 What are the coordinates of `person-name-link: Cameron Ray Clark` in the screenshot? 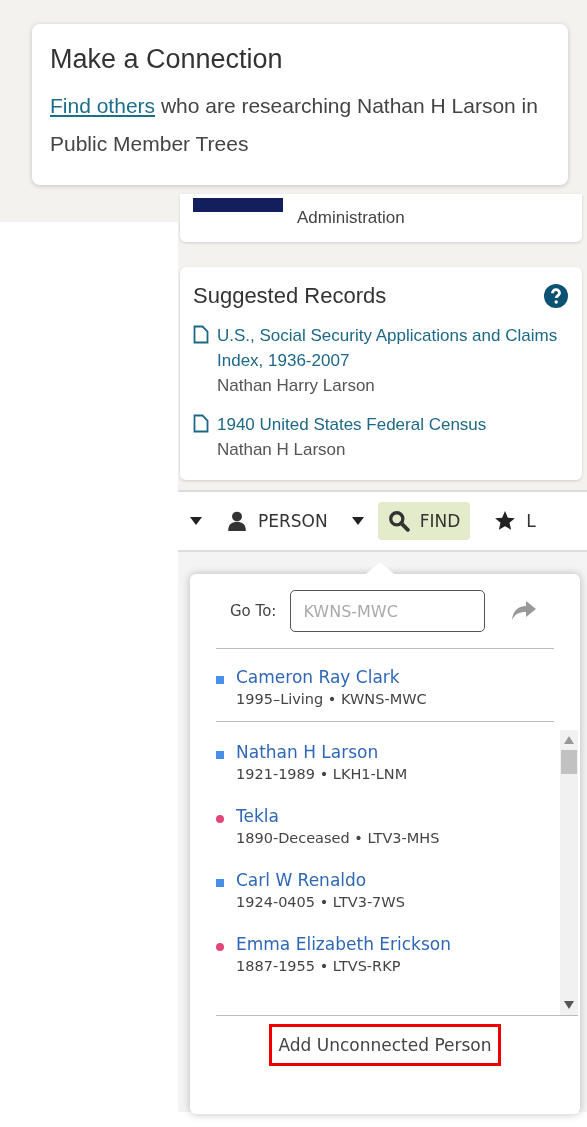 It's located at (331, 677).